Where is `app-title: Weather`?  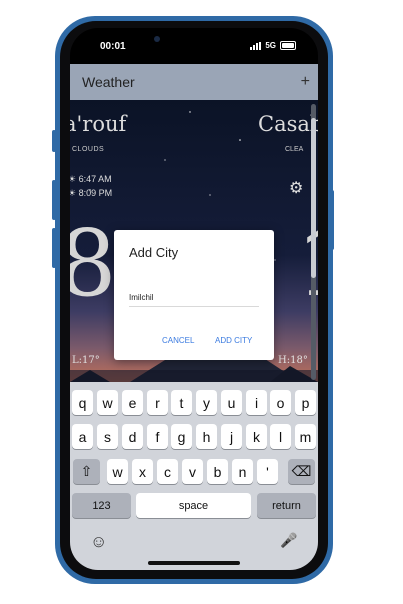
app-title: Weather is located at coordinates (108, 82).